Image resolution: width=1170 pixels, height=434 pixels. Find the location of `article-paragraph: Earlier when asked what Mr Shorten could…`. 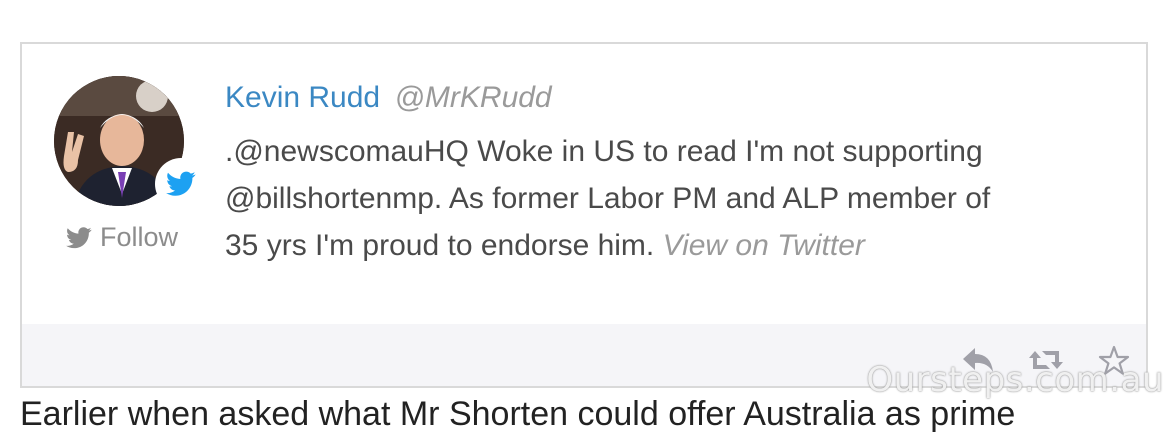

article-paragraph: Earlier when asked what Mr Shorten could… is located at coordinates (518, 414).